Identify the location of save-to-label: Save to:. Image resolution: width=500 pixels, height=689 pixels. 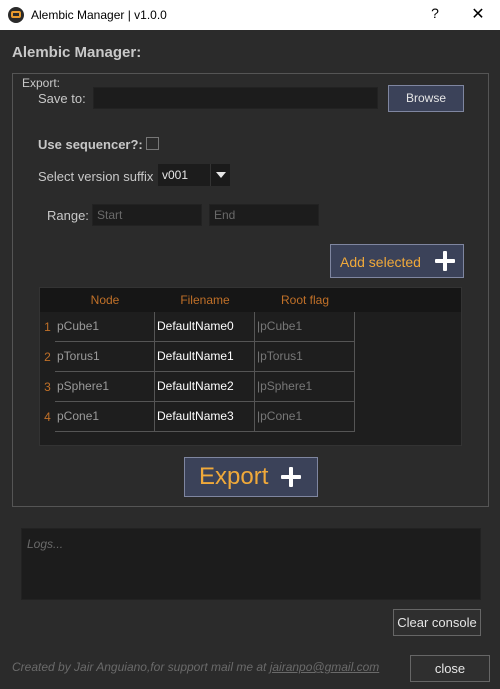
(62, 98).